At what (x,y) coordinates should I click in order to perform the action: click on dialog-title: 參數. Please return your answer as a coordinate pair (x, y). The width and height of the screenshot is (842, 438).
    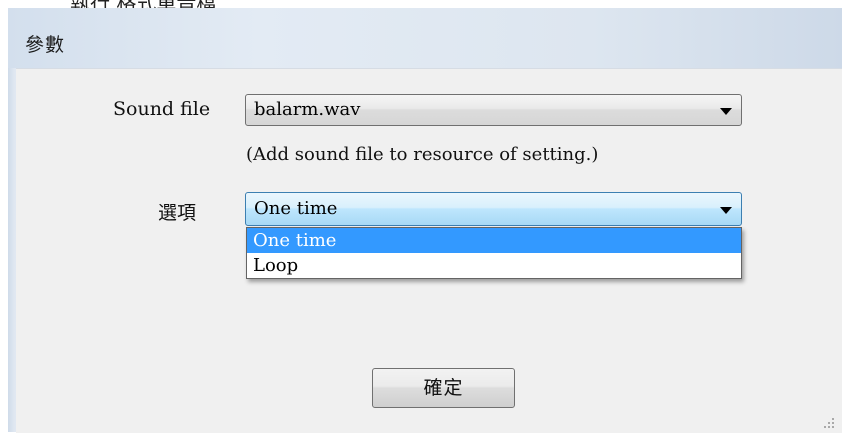
    Looking at the image, I should click on (45, 45).